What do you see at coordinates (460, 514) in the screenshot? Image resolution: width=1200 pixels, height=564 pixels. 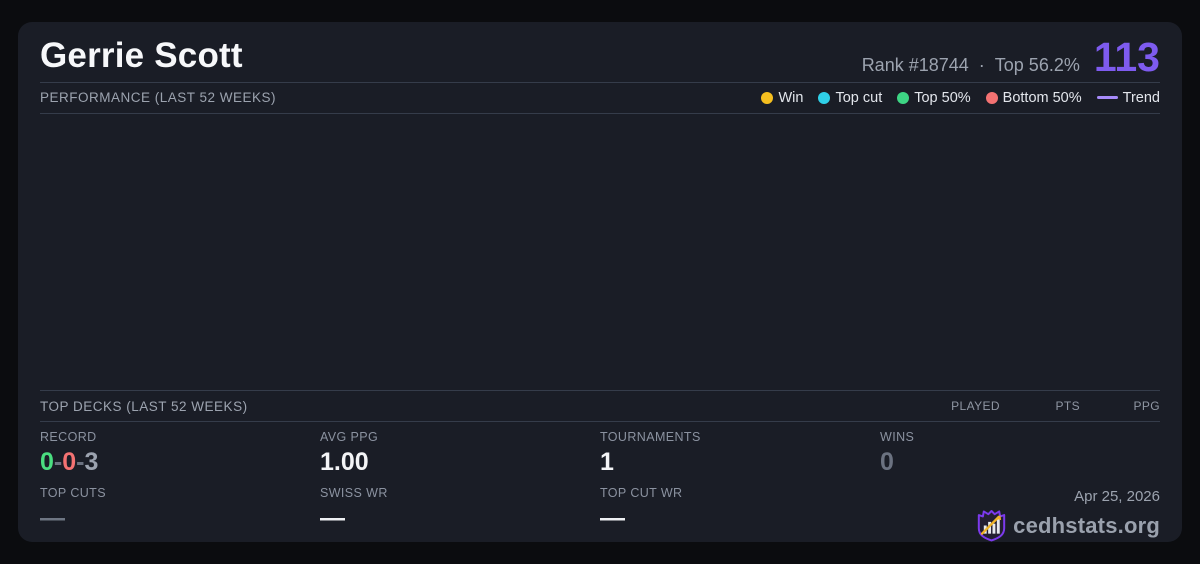 I see `stat-swiss-wr: SWISS WR —` at bounding box center [460, 514].